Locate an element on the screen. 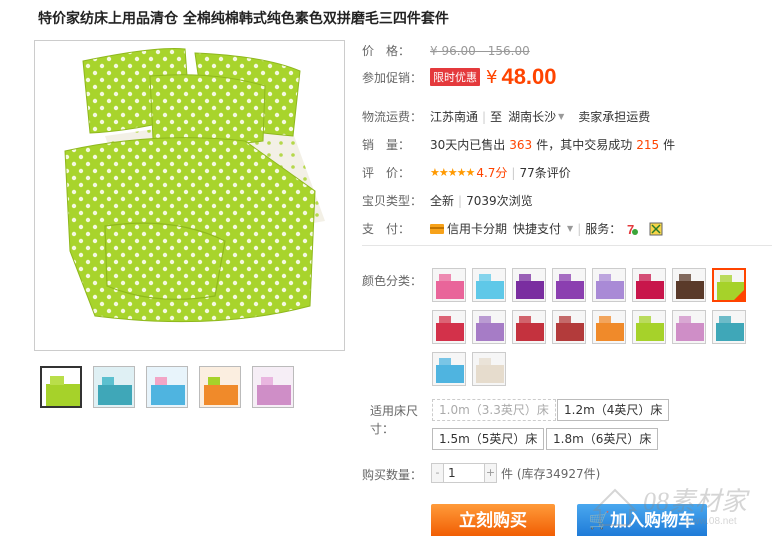  type-value: 全新 is located at coordinates (442, 201).